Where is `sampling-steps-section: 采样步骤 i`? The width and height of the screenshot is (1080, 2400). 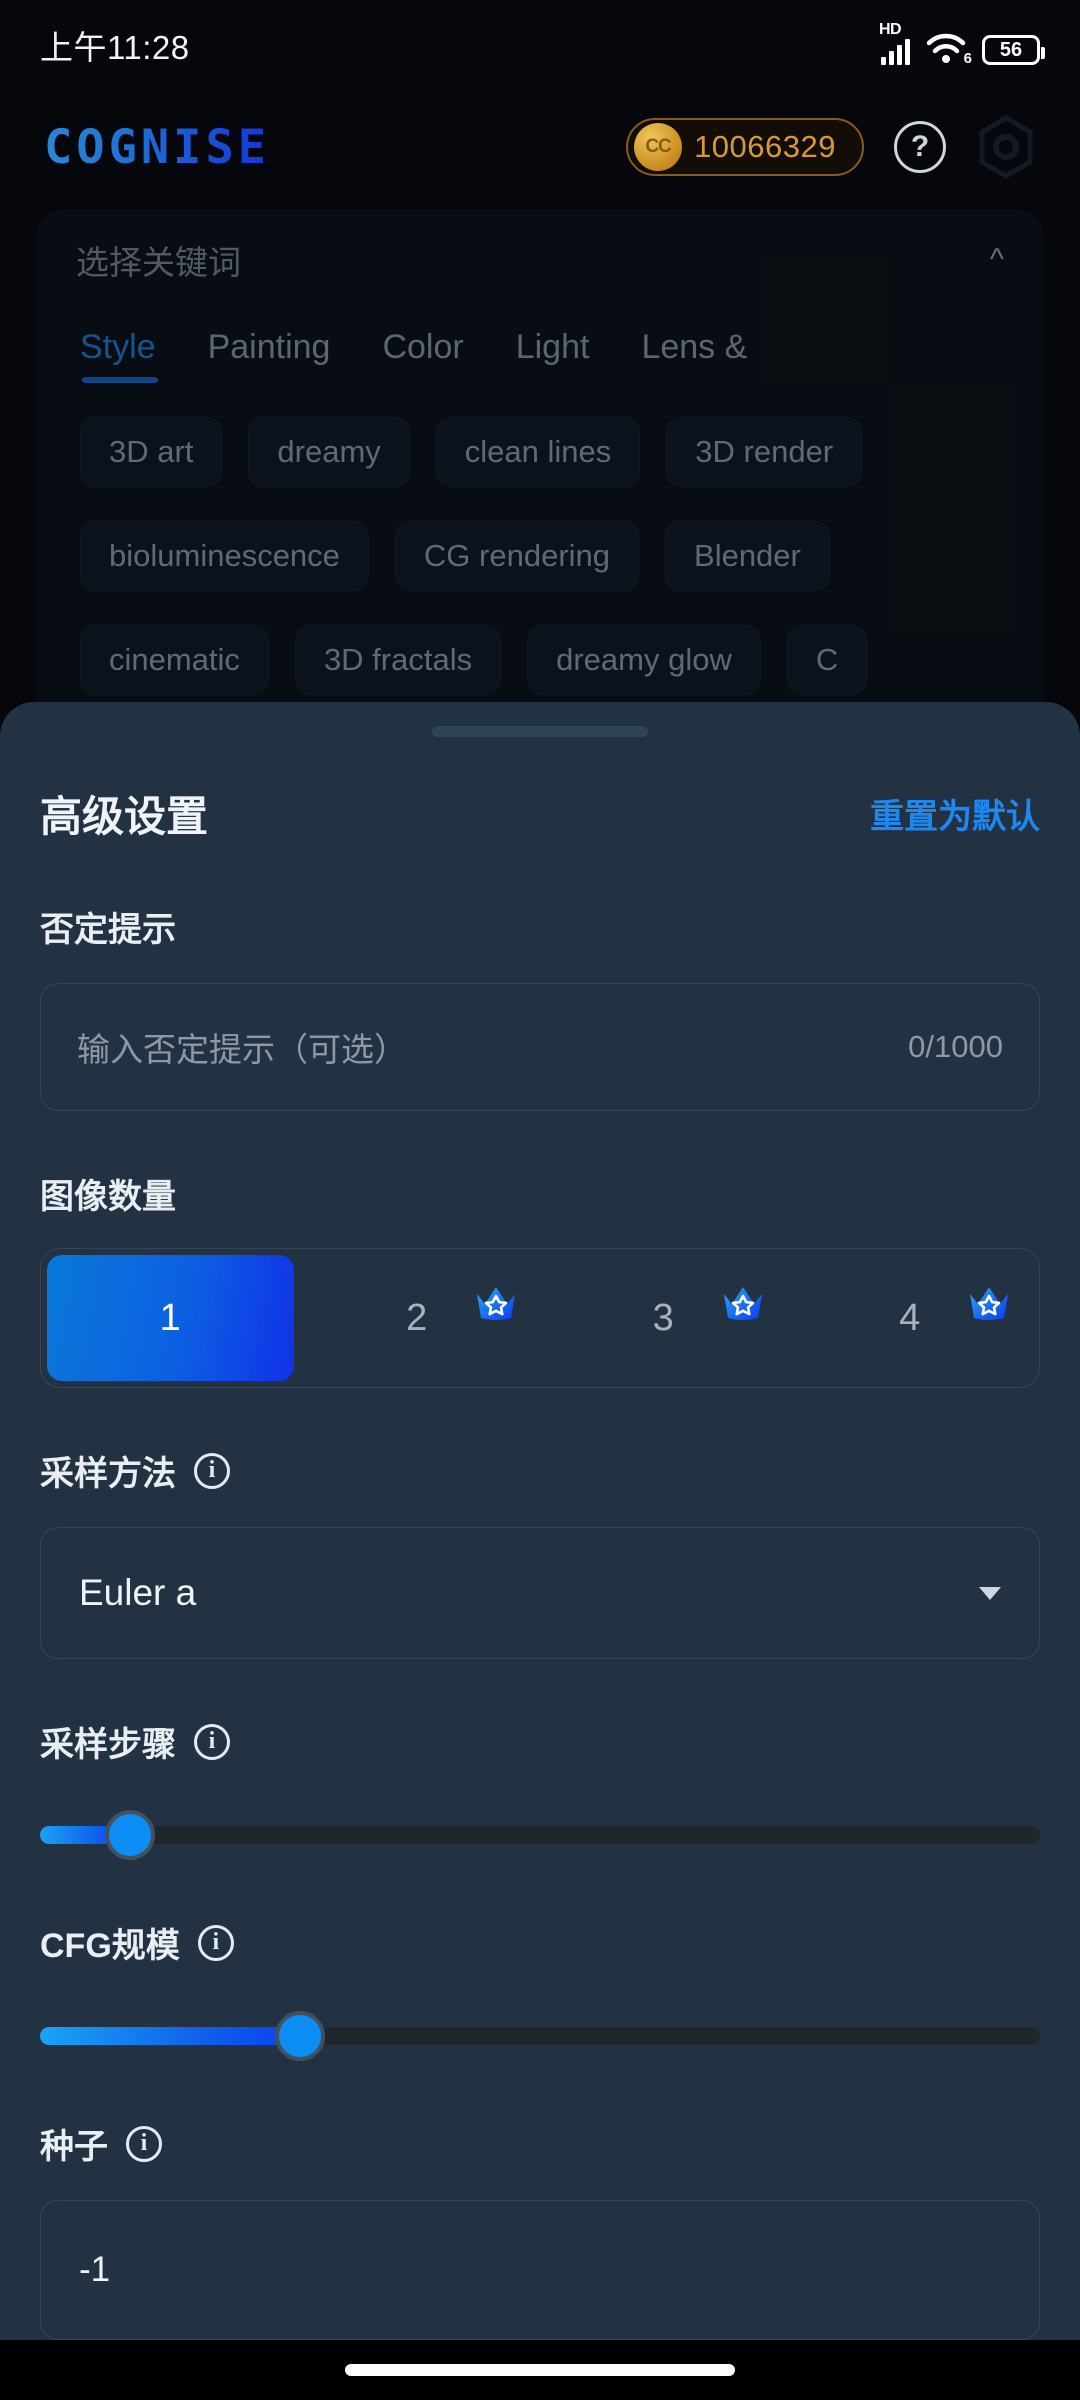
sampling-steps-section: 采样步骤 i is located at coordinates (540, 1788).